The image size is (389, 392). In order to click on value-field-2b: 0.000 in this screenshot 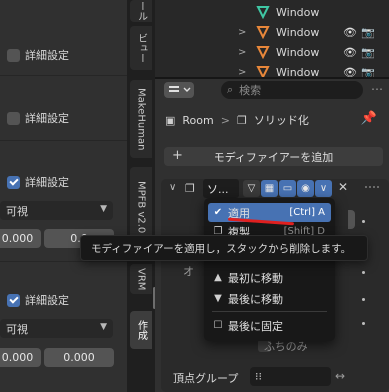, I will do `click(79, 357)`.